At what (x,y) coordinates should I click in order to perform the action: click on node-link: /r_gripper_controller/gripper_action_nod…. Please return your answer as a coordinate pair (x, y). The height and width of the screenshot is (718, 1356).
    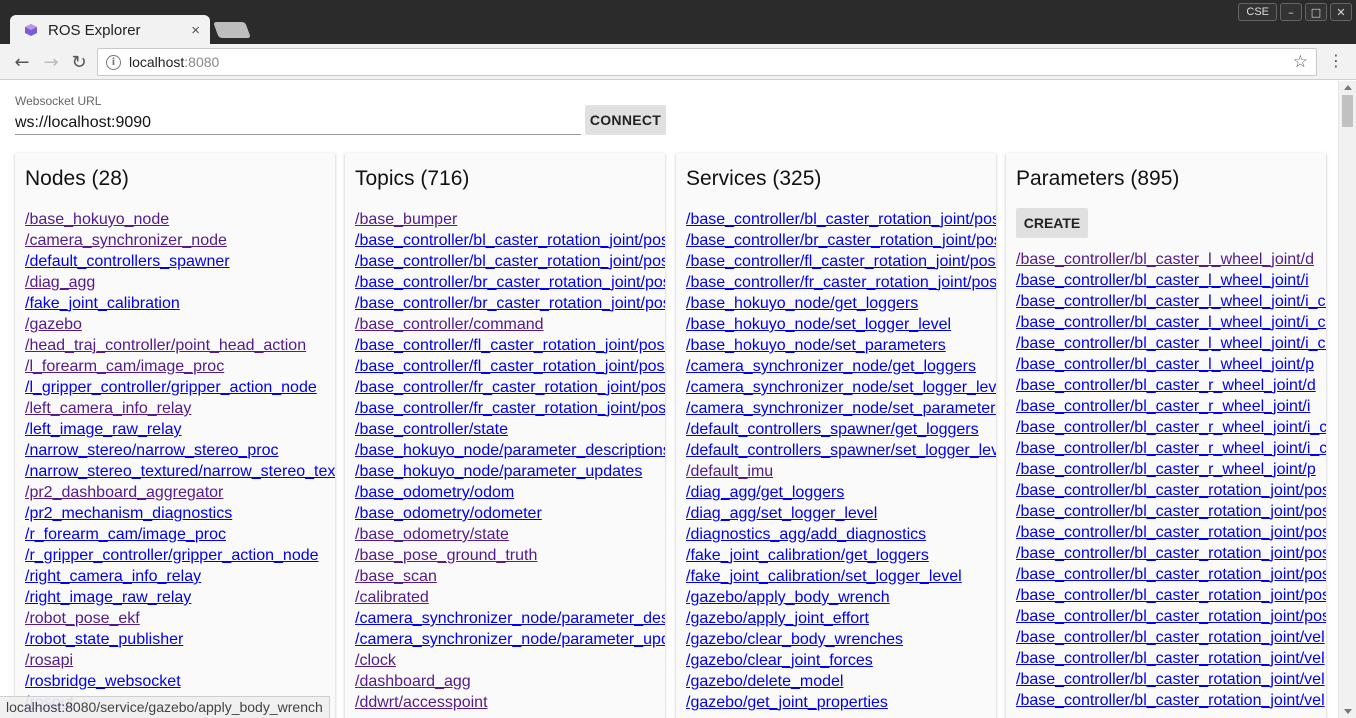
    Looking at the image, I should click on (172, 555).